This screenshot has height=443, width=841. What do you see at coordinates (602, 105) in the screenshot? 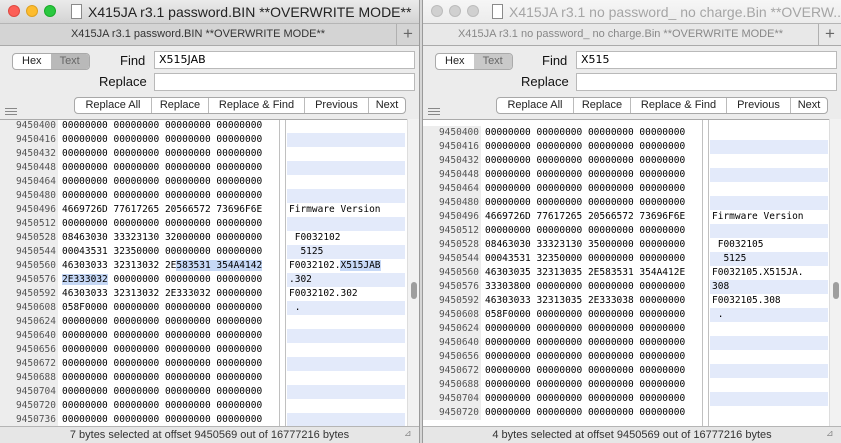
I see `replace-button: Replace` at bounding box center [602, 105].